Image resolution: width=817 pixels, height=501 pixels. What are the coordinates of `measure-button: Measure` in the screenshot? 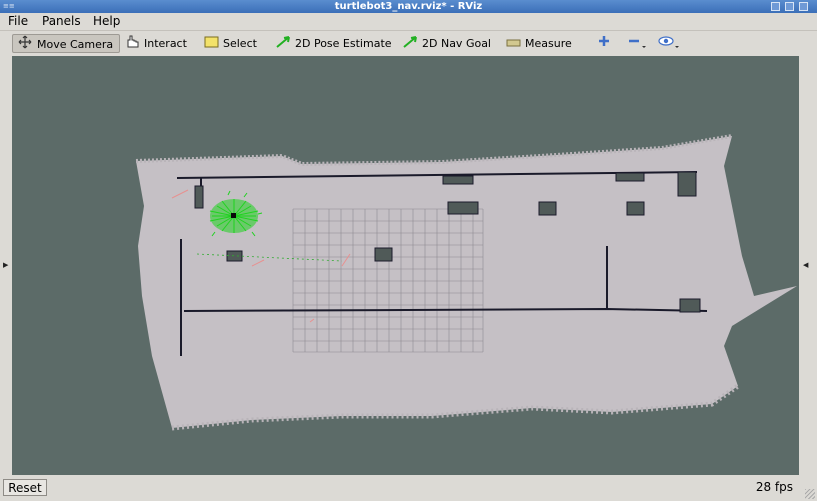 It's located at (539, 43).